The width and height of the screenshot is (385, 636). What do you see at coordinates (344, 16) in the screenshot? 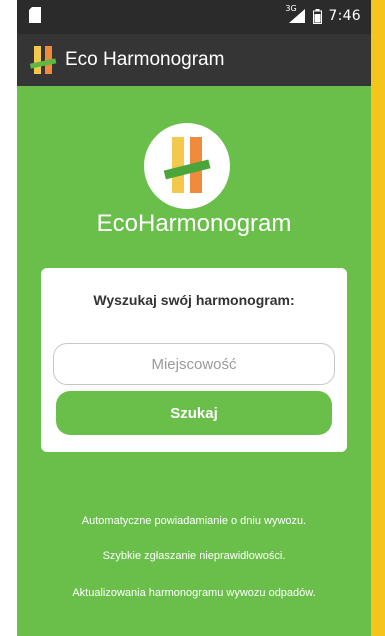
I see `clock-time: 7:46` at bounding box center [344, 16].